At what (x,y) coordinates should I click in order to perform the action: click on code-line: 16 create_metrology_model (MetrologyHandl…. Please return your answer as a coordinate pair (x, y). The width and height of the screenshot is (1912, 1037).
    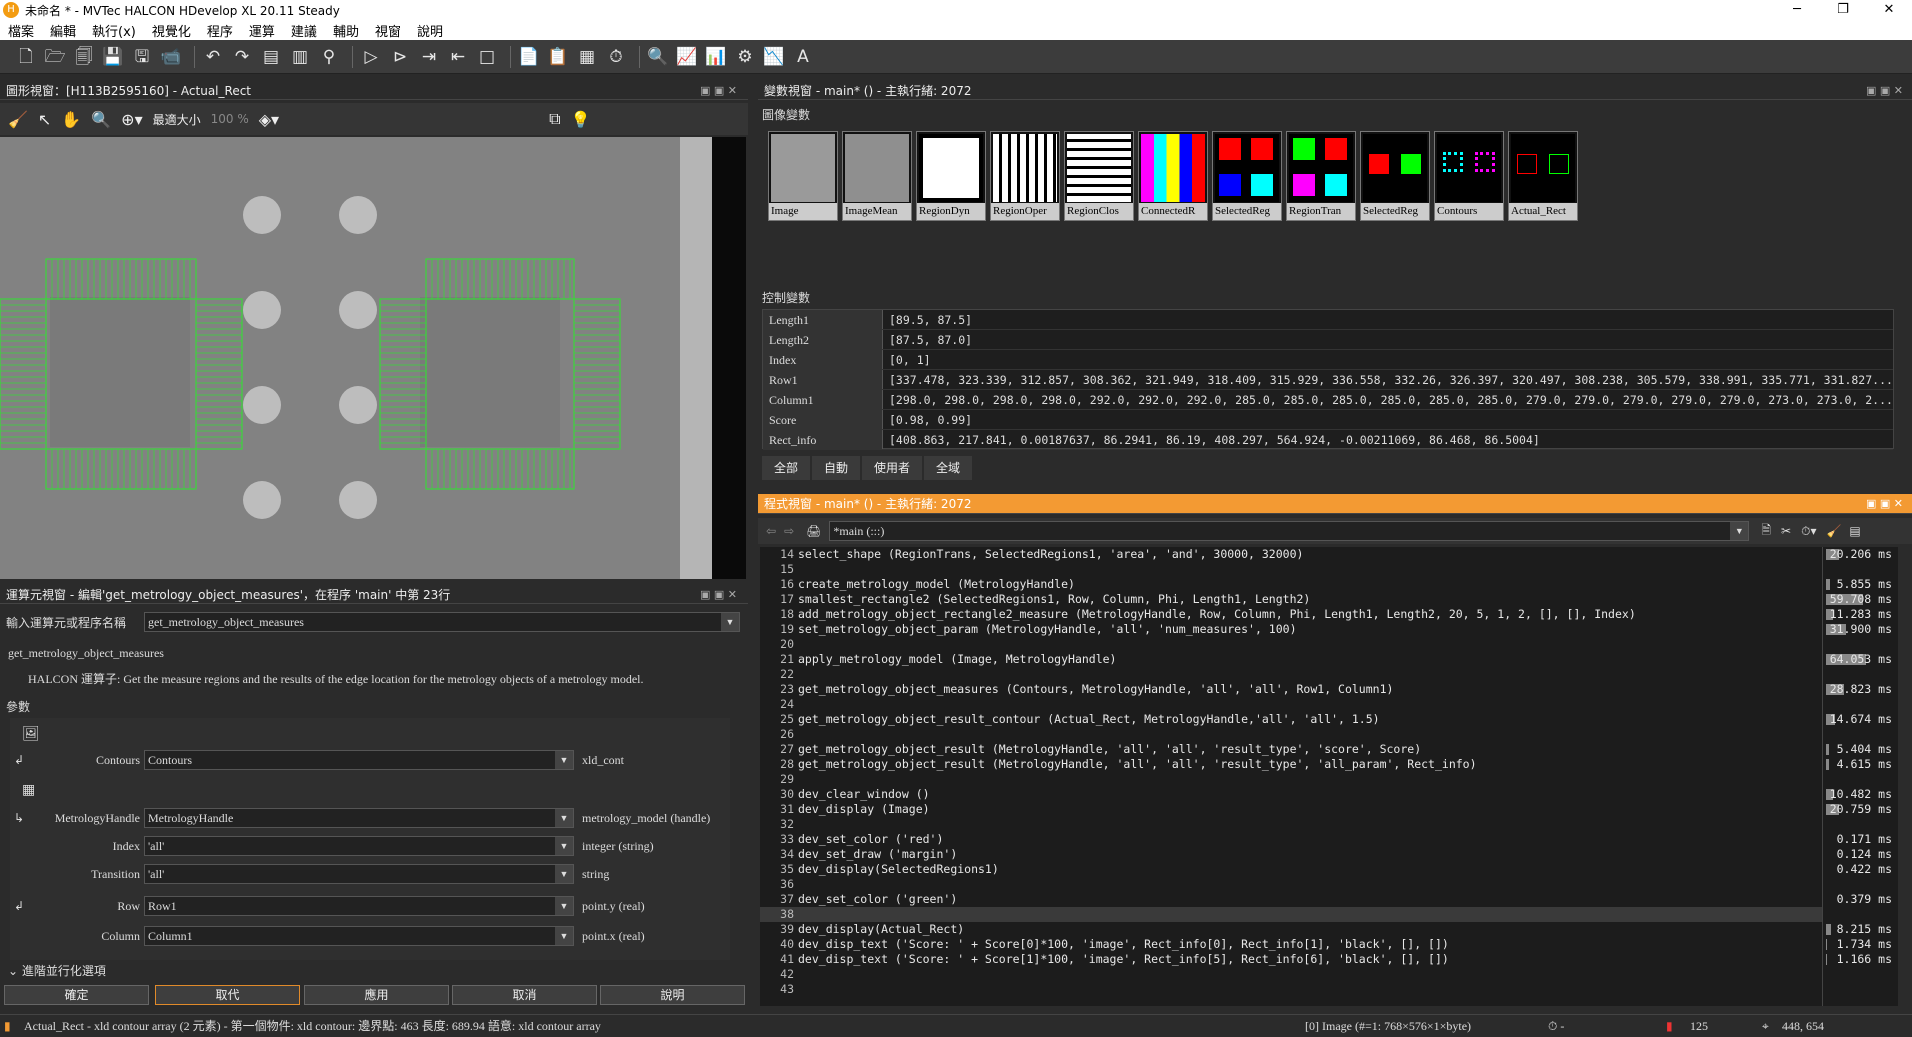
    Looking at the image, I should click on (1291, 584).